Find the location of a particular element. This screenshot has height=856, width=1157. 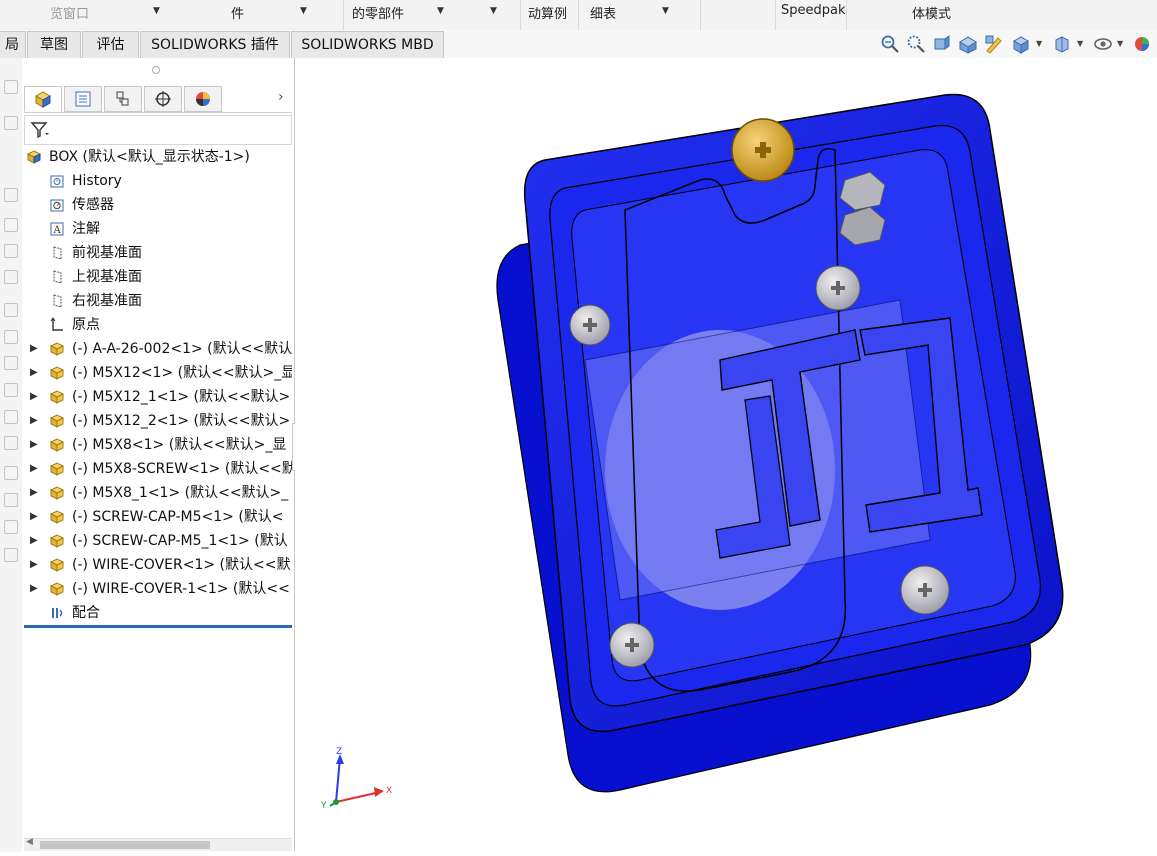

ribbon-item-speedpak: Speedpak is located at coordinates (813, 10).